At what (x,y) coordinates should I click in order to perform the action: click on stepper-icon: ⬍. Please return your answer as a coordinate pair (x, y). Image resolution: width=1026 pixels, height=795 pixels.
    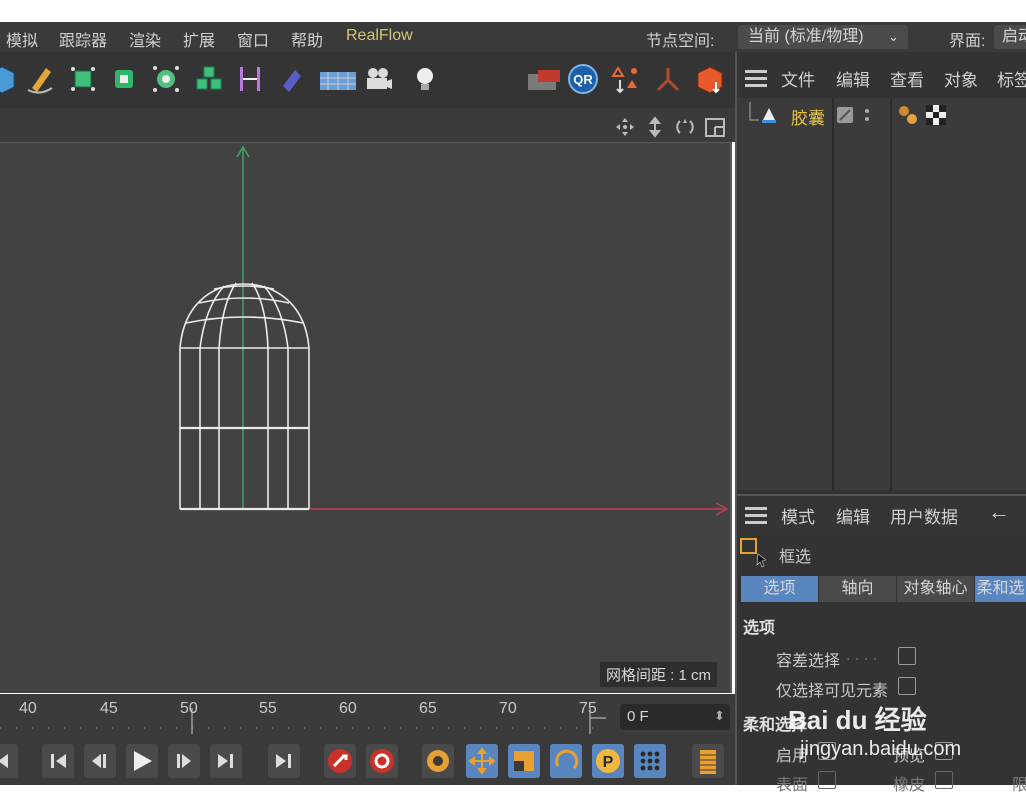
    Looking at the image, I should click on (719, 716).